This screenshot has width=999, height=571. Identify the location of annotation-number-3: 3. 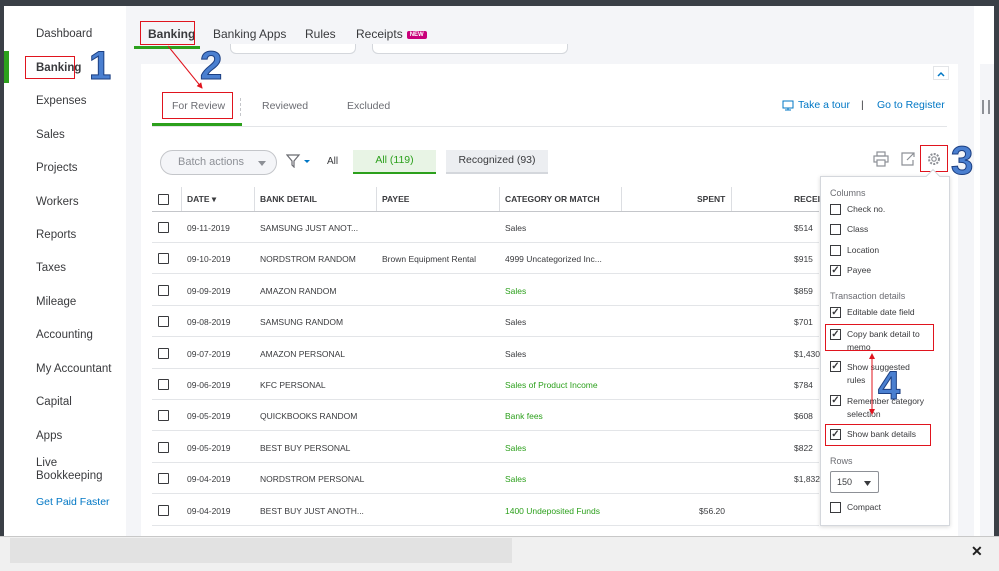
(962, 161).